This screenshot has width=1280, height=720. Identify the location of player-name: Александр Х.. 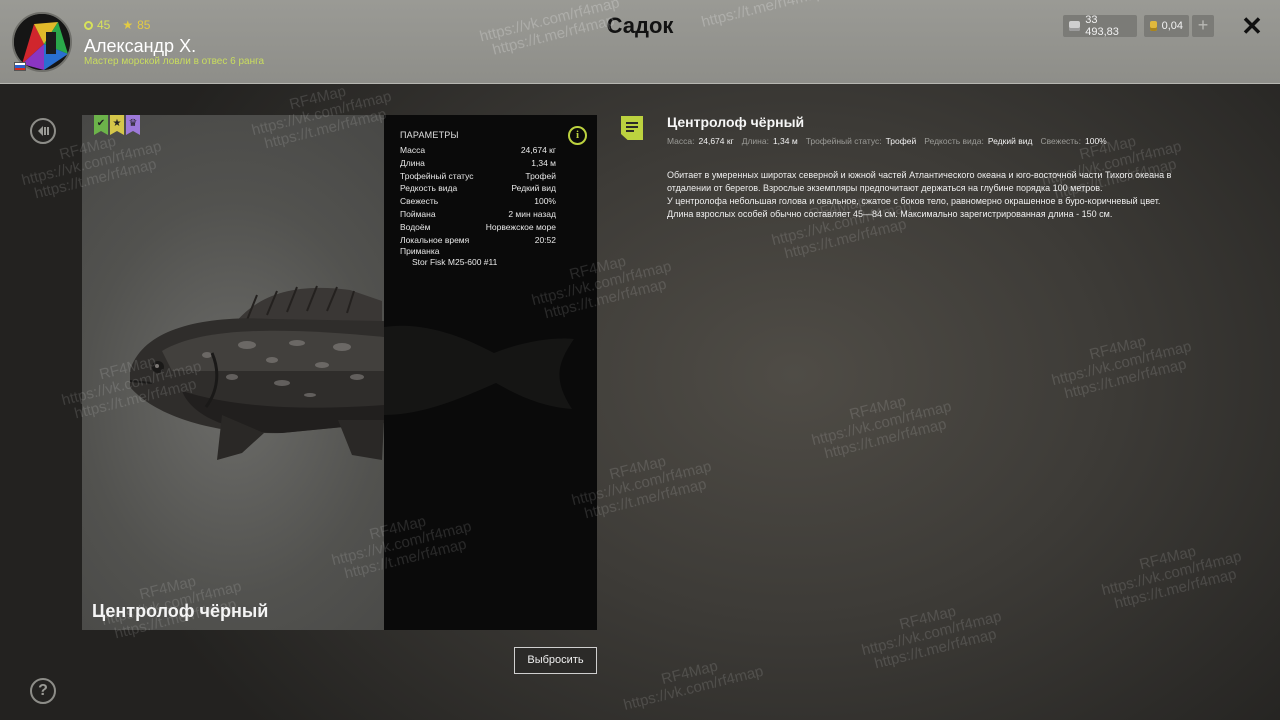
(140, 46).